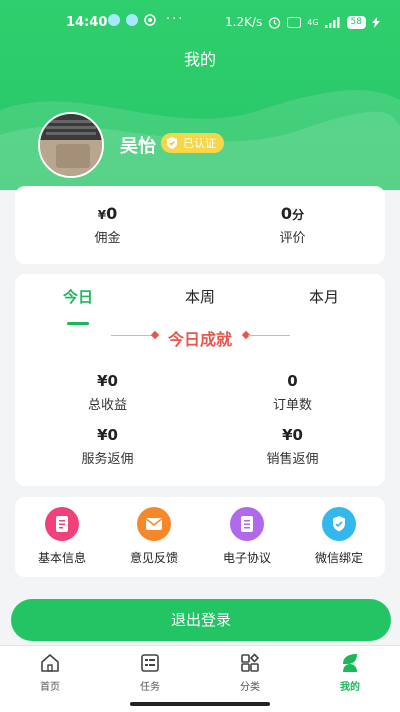 The width and height of the screenshot is (400, 712). Describe the element at coordinates (199, 143) in the screenshot. I see `verified-badge-label: 已认证` at that location.